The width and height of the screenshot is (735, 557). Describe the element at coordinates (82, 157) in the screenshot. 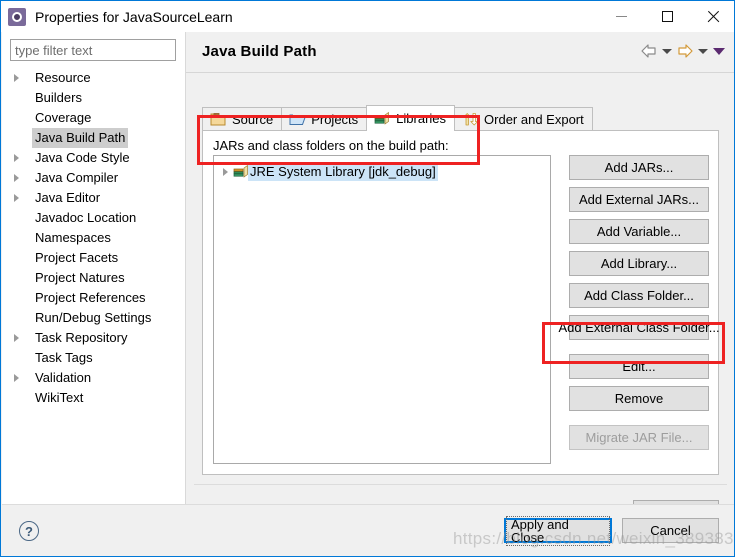

I see `sidebar-item-label: Java Code Style` at that location.